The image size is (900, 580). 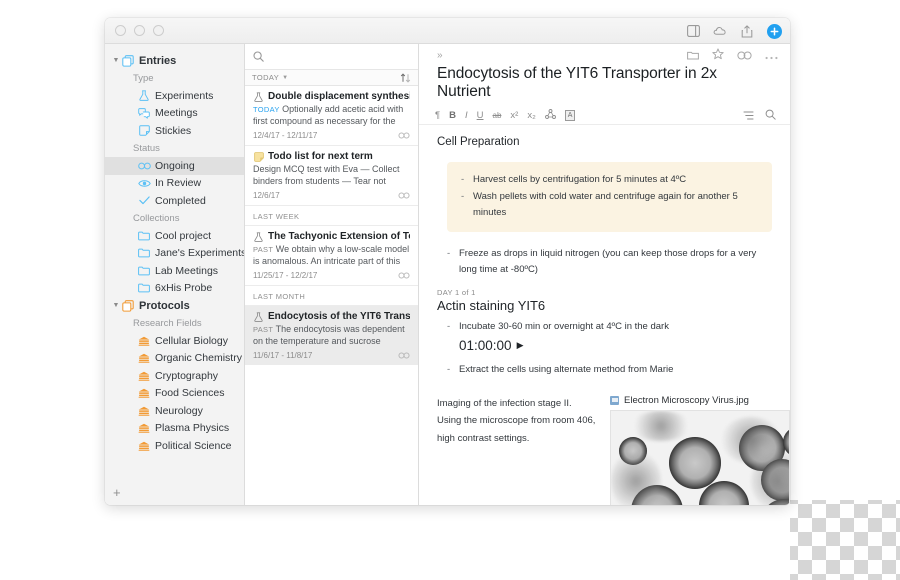 What do you see at coordinates (190, 393) in the screenshot?
I see `sidebar-item-label: Food Sciences` at bounding box center [190, 393].